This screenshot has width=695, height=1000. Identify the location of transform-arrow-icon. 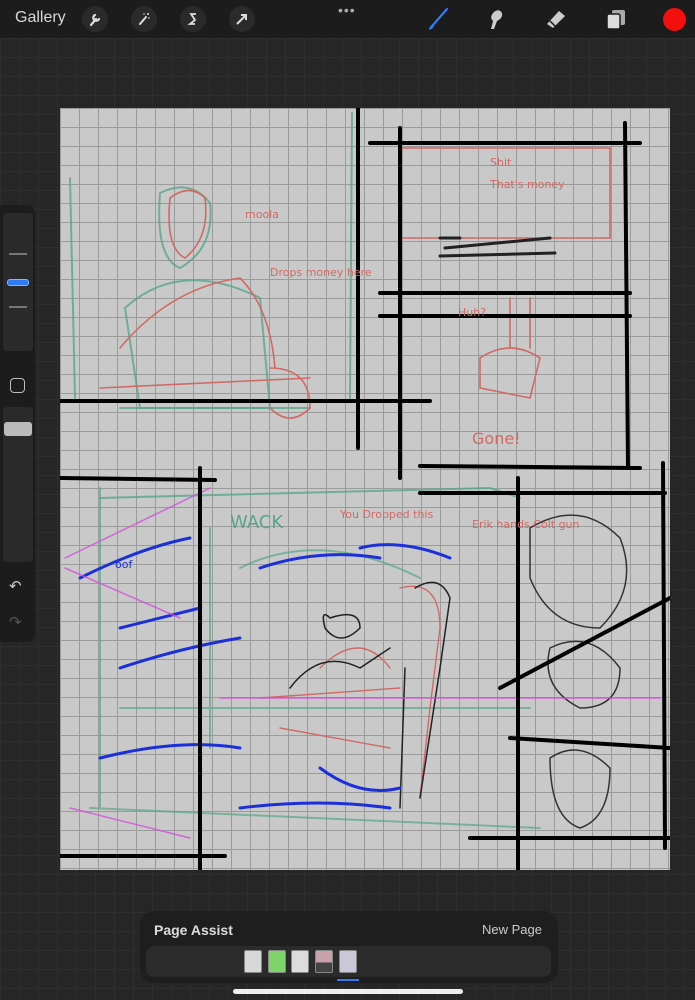
(242, 19).